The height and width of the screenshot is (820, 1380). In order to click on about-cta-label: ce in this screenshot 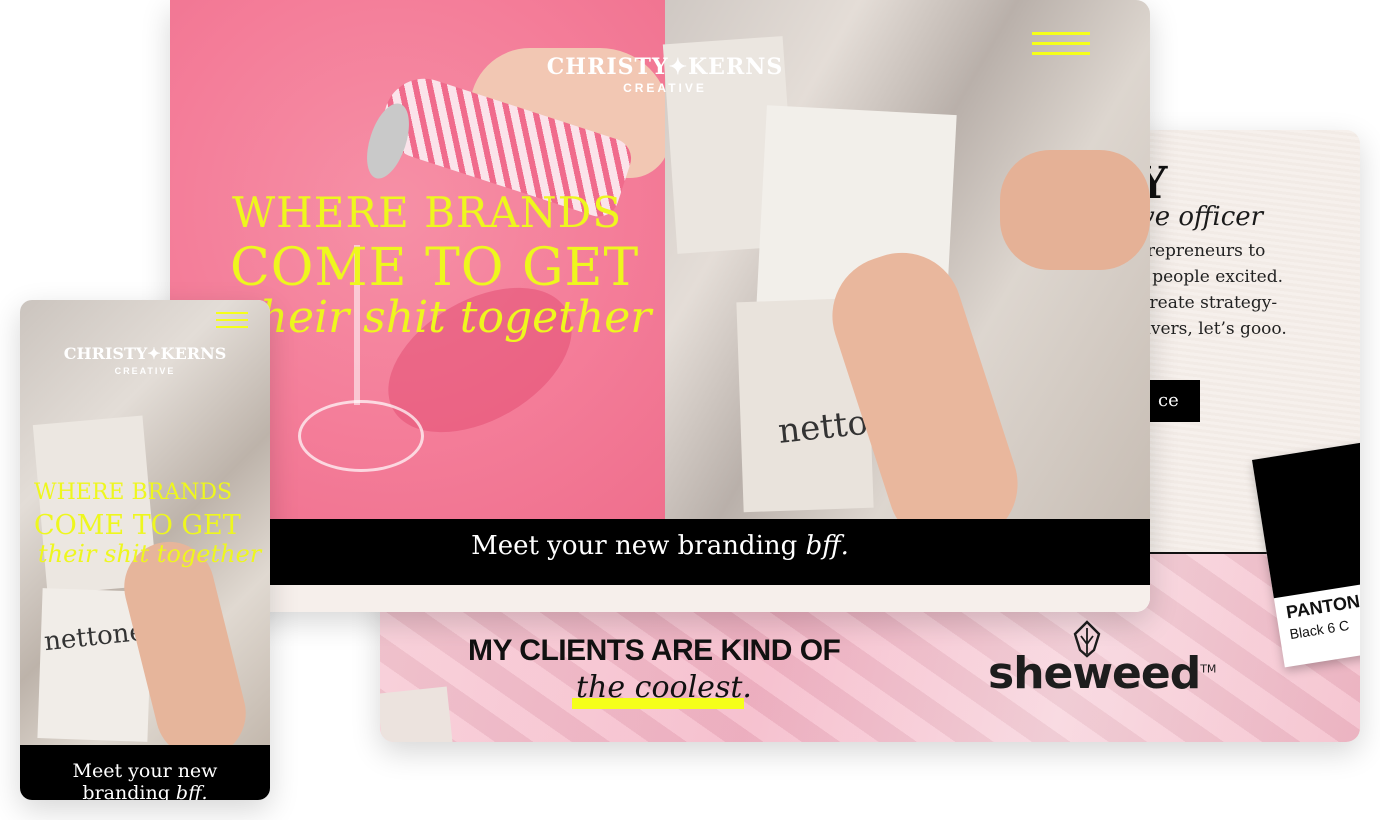, I will do `click(1168, 400)`.